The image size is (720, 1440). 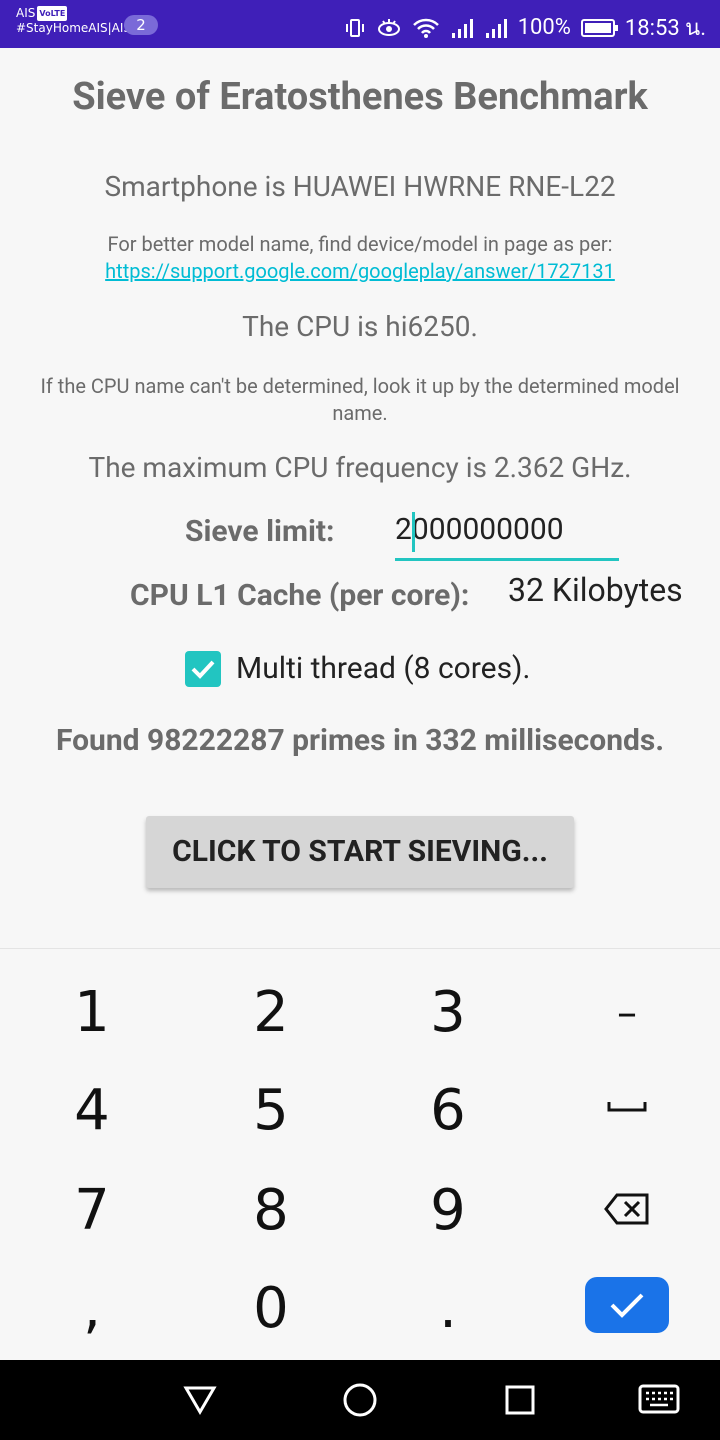 What do you see at coordinates (507, 535) in the screenshot?
I see `sieve-limit-input: 2000000000` at bounding box center [507, 535].